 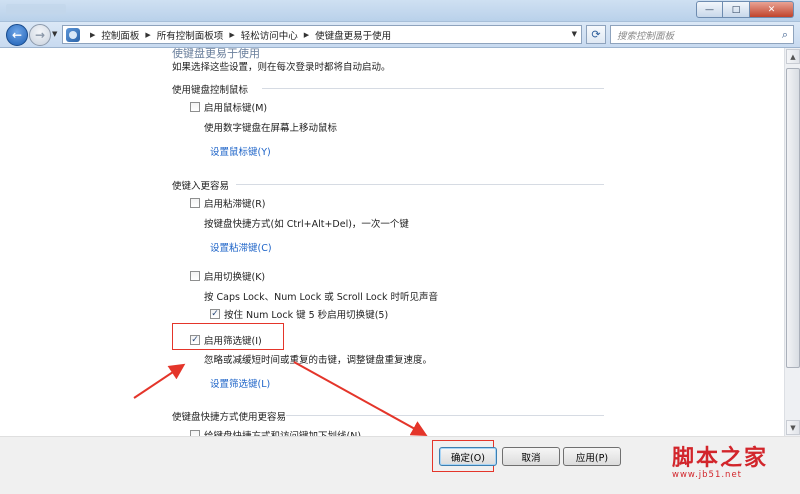 I want to click on chevron-down-icon: ▼, so click(x=55, y=34).